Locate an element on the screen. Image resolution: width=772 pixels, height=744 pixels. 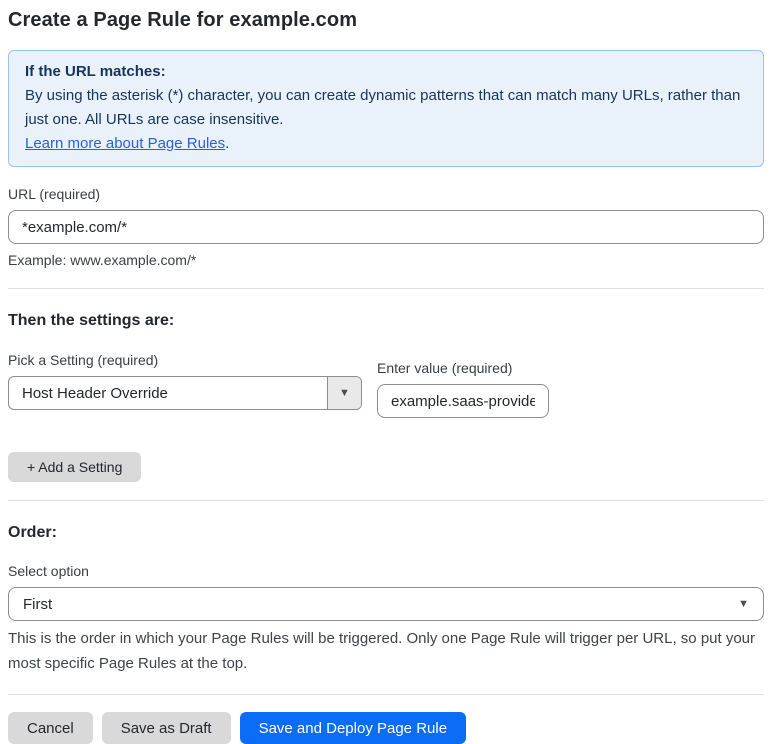
footer-divider is located at coordinates (386, 694).